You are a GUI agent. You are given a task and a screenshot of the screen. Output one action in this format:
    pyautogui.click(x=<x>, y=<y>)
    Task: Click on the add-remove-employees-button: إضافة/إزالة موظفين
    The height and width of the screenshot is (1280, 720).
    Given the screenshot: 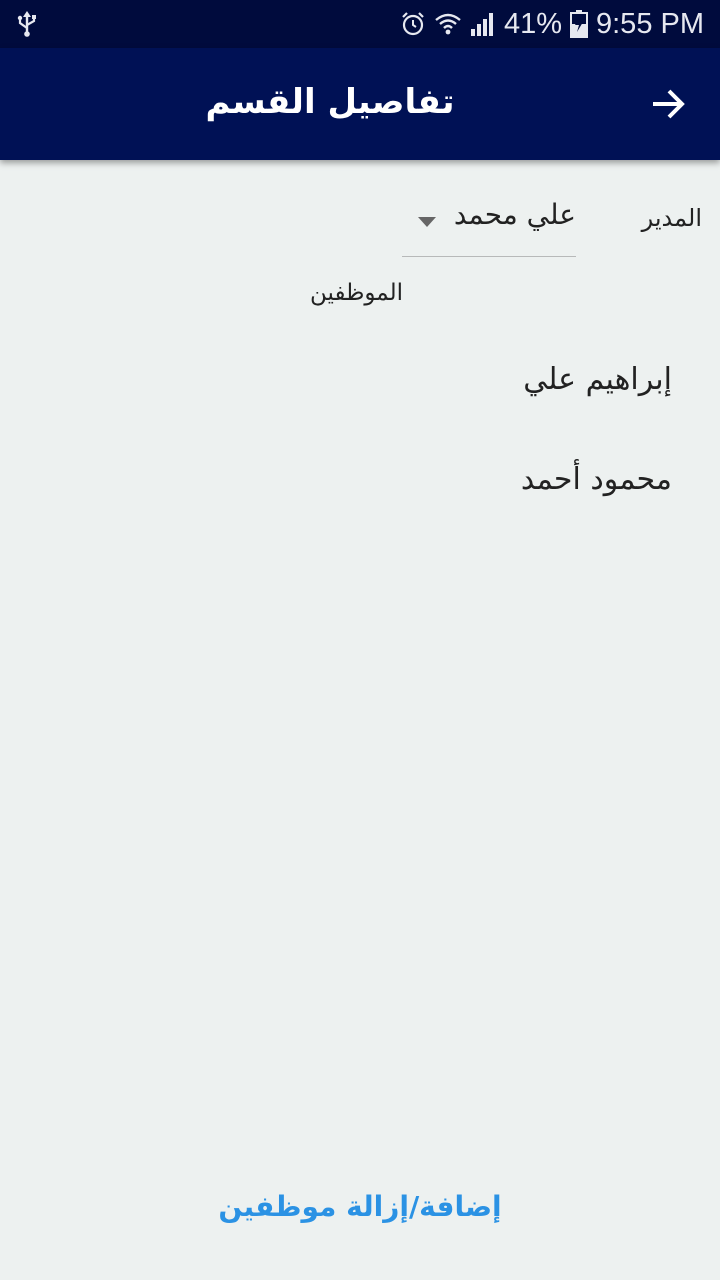 What is the action you would take?
    pyautogui.click(x=360, y=1206)
    